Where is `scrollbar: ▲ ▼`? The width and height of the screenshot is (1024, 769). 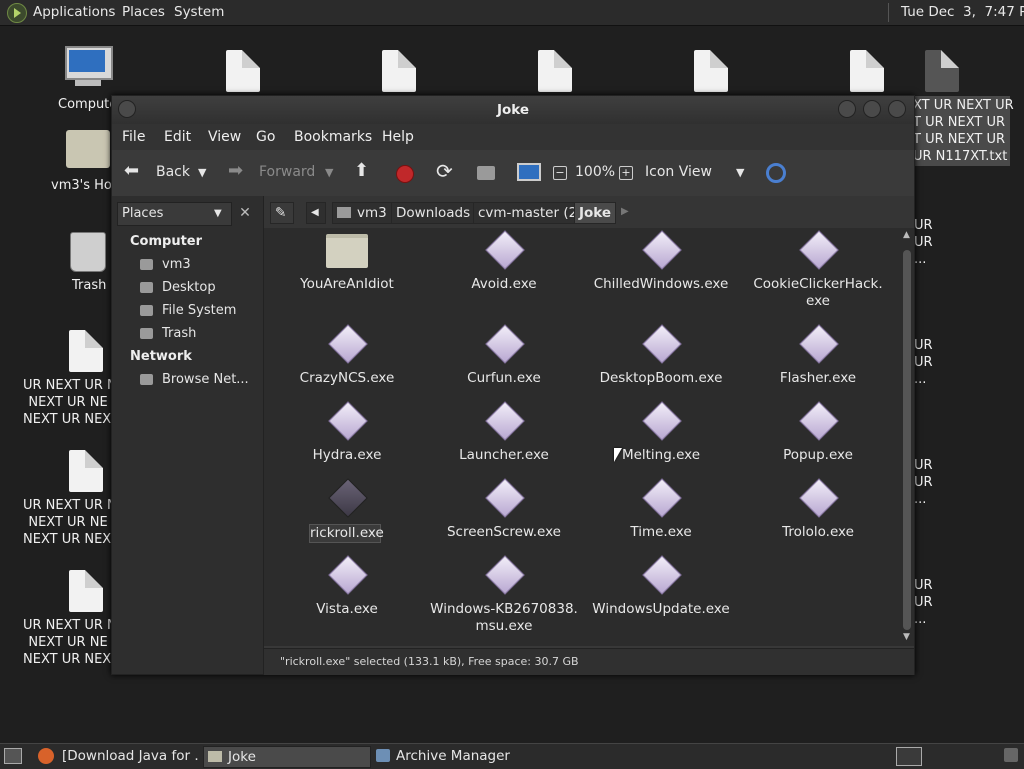 scrollbar: ▲ ▼ is located at coordinates (907, 437).